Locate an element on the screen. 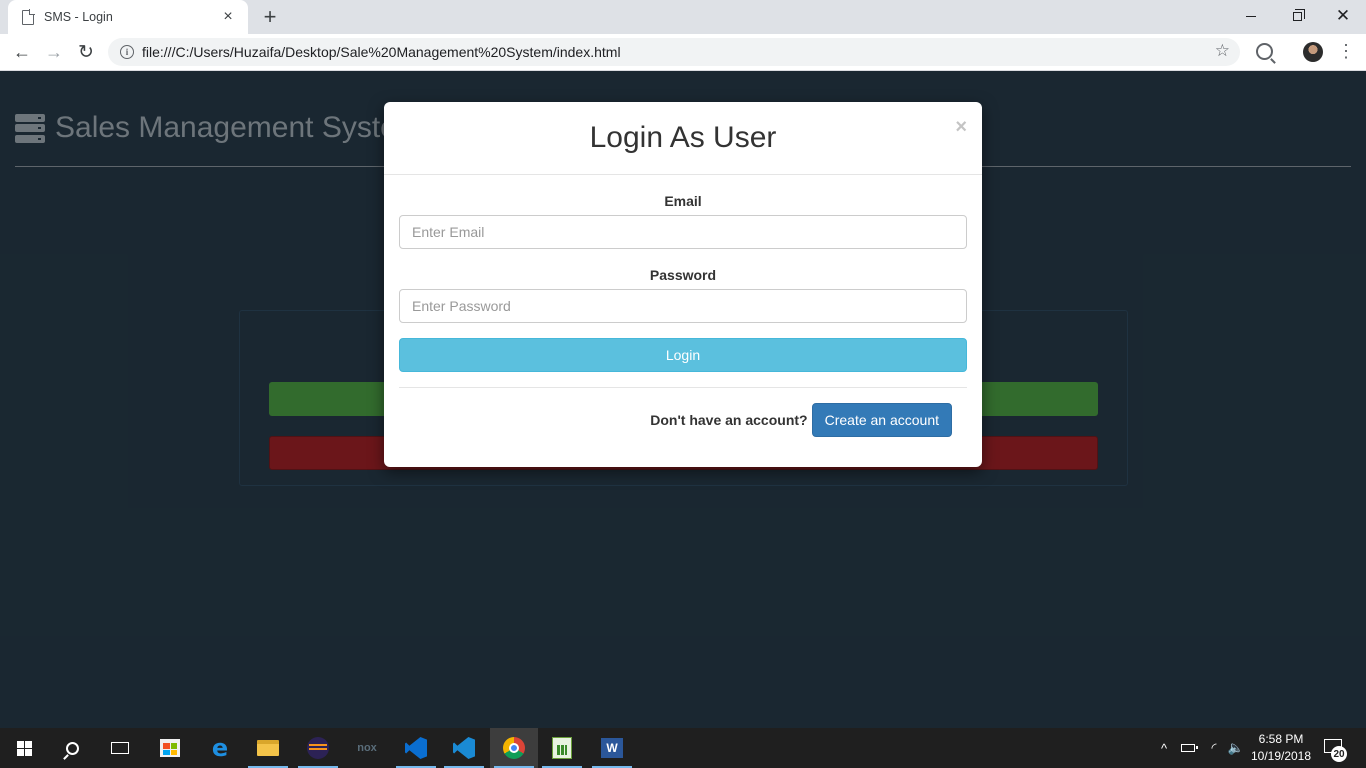 Image resolution: width=1366 pixels, height=768 pixels. taskbar-nox: nox is located at coordinates (367, 748).